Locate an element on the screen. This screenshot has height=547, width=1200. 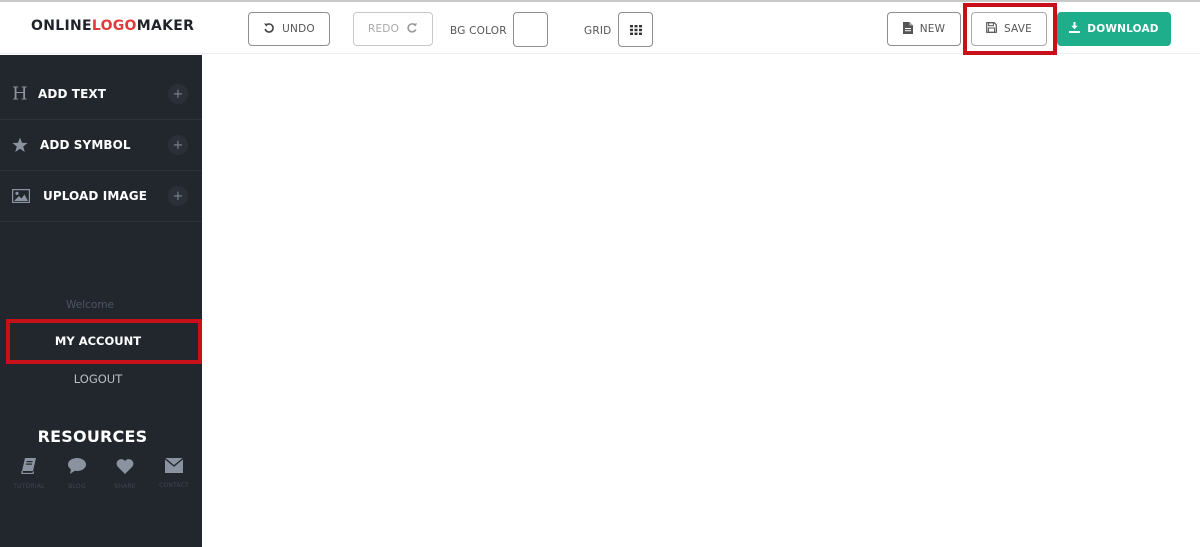
bg-color-swatch is located at coordinates (530, 29).